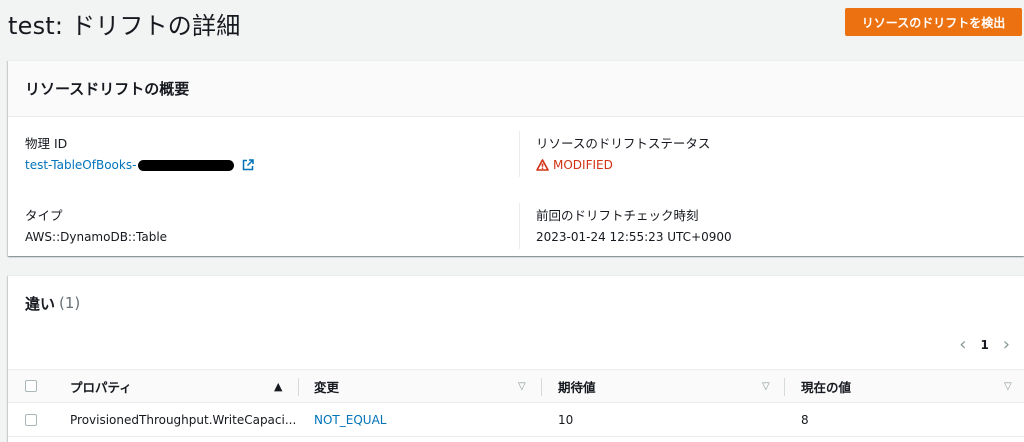  What do you see at coordinates (40, 303) in the screenshot?
I see `differences-title: 違い` at bounding box center [40, 303].